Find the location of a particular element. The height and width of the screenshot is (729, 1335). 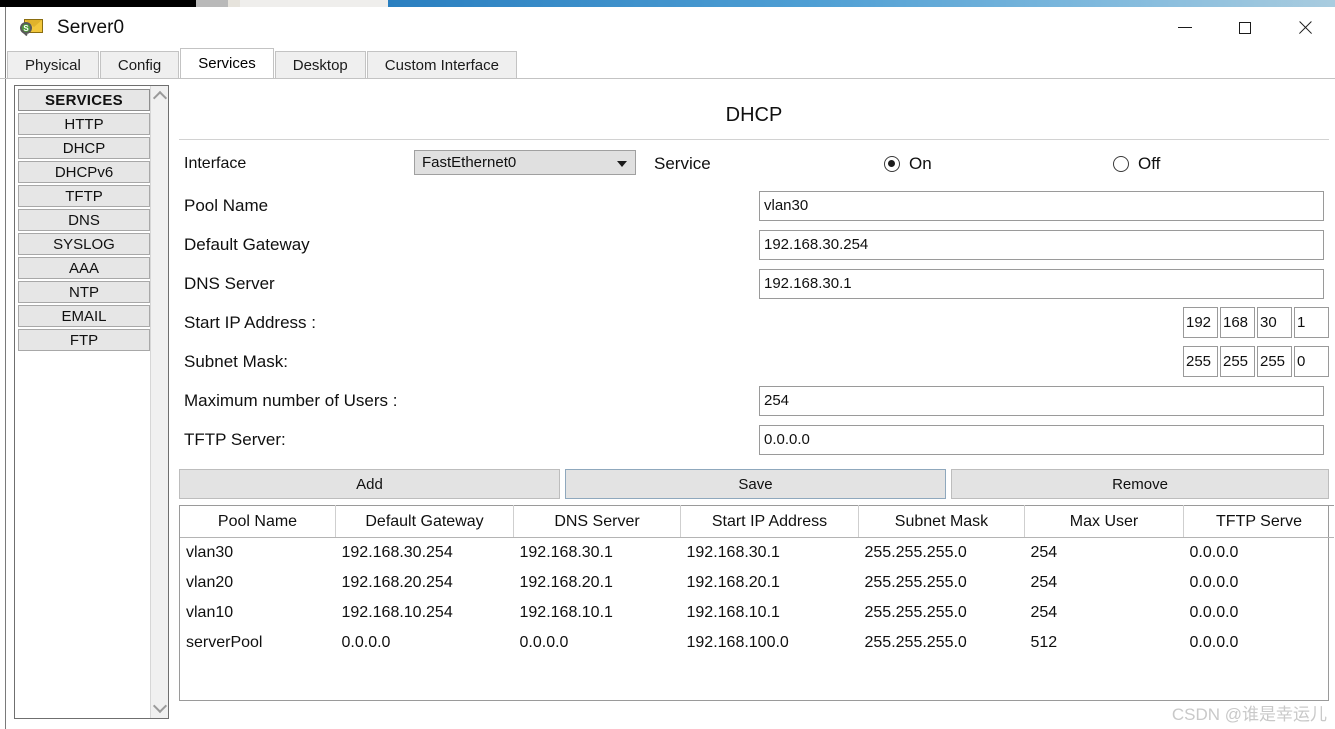

start-ip-octet-2: 168 is located at coordinates (1237, 322).